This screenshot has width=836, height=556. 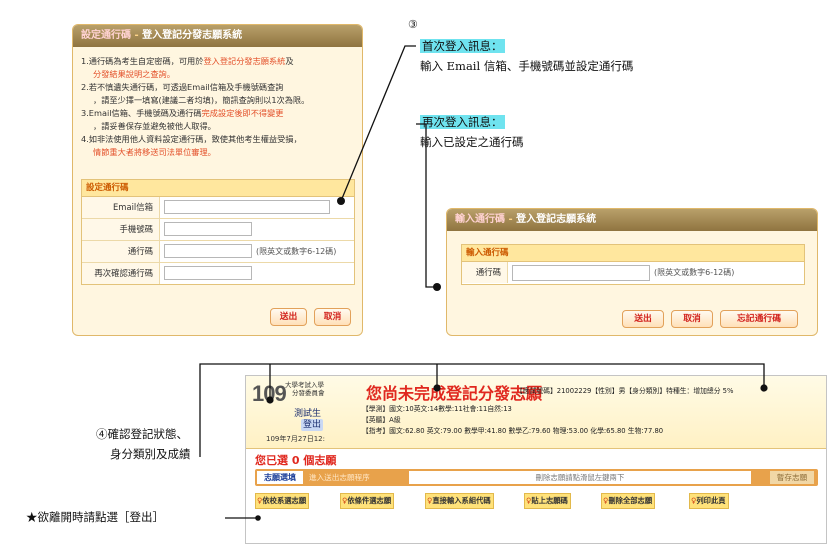 What do you see at coordinates (270, 400) in the screenshot?
I see `dot-status-left` at bounding box center [270, 400].